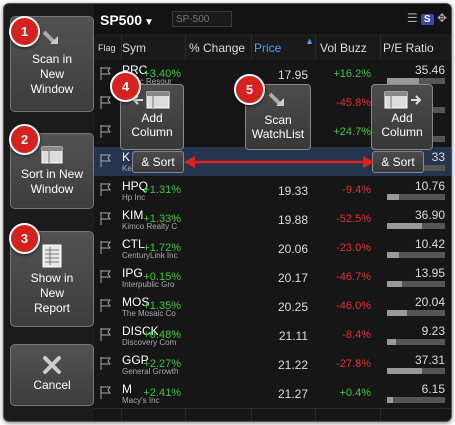 The image size is (455, 425). Describe the element at coordinates (52, 174) in the screenshot. I see `sort-label-1: Sort in New` at that location.